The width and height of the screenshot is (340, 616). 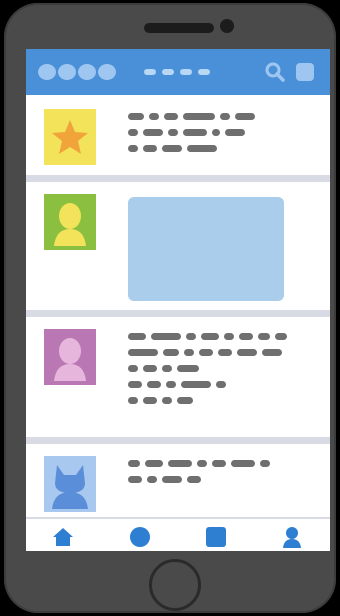 I want to click on star-icon, so click(x=70, y=137).